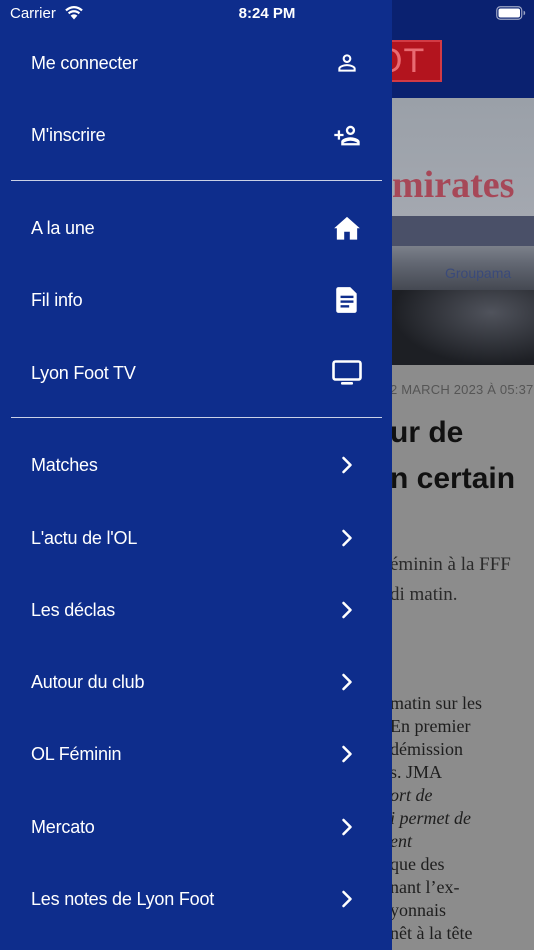  Describe the element at coordinates (478, 273) in the screenshot. I see `photo-sponsor-text-2: Groupama` at that location.